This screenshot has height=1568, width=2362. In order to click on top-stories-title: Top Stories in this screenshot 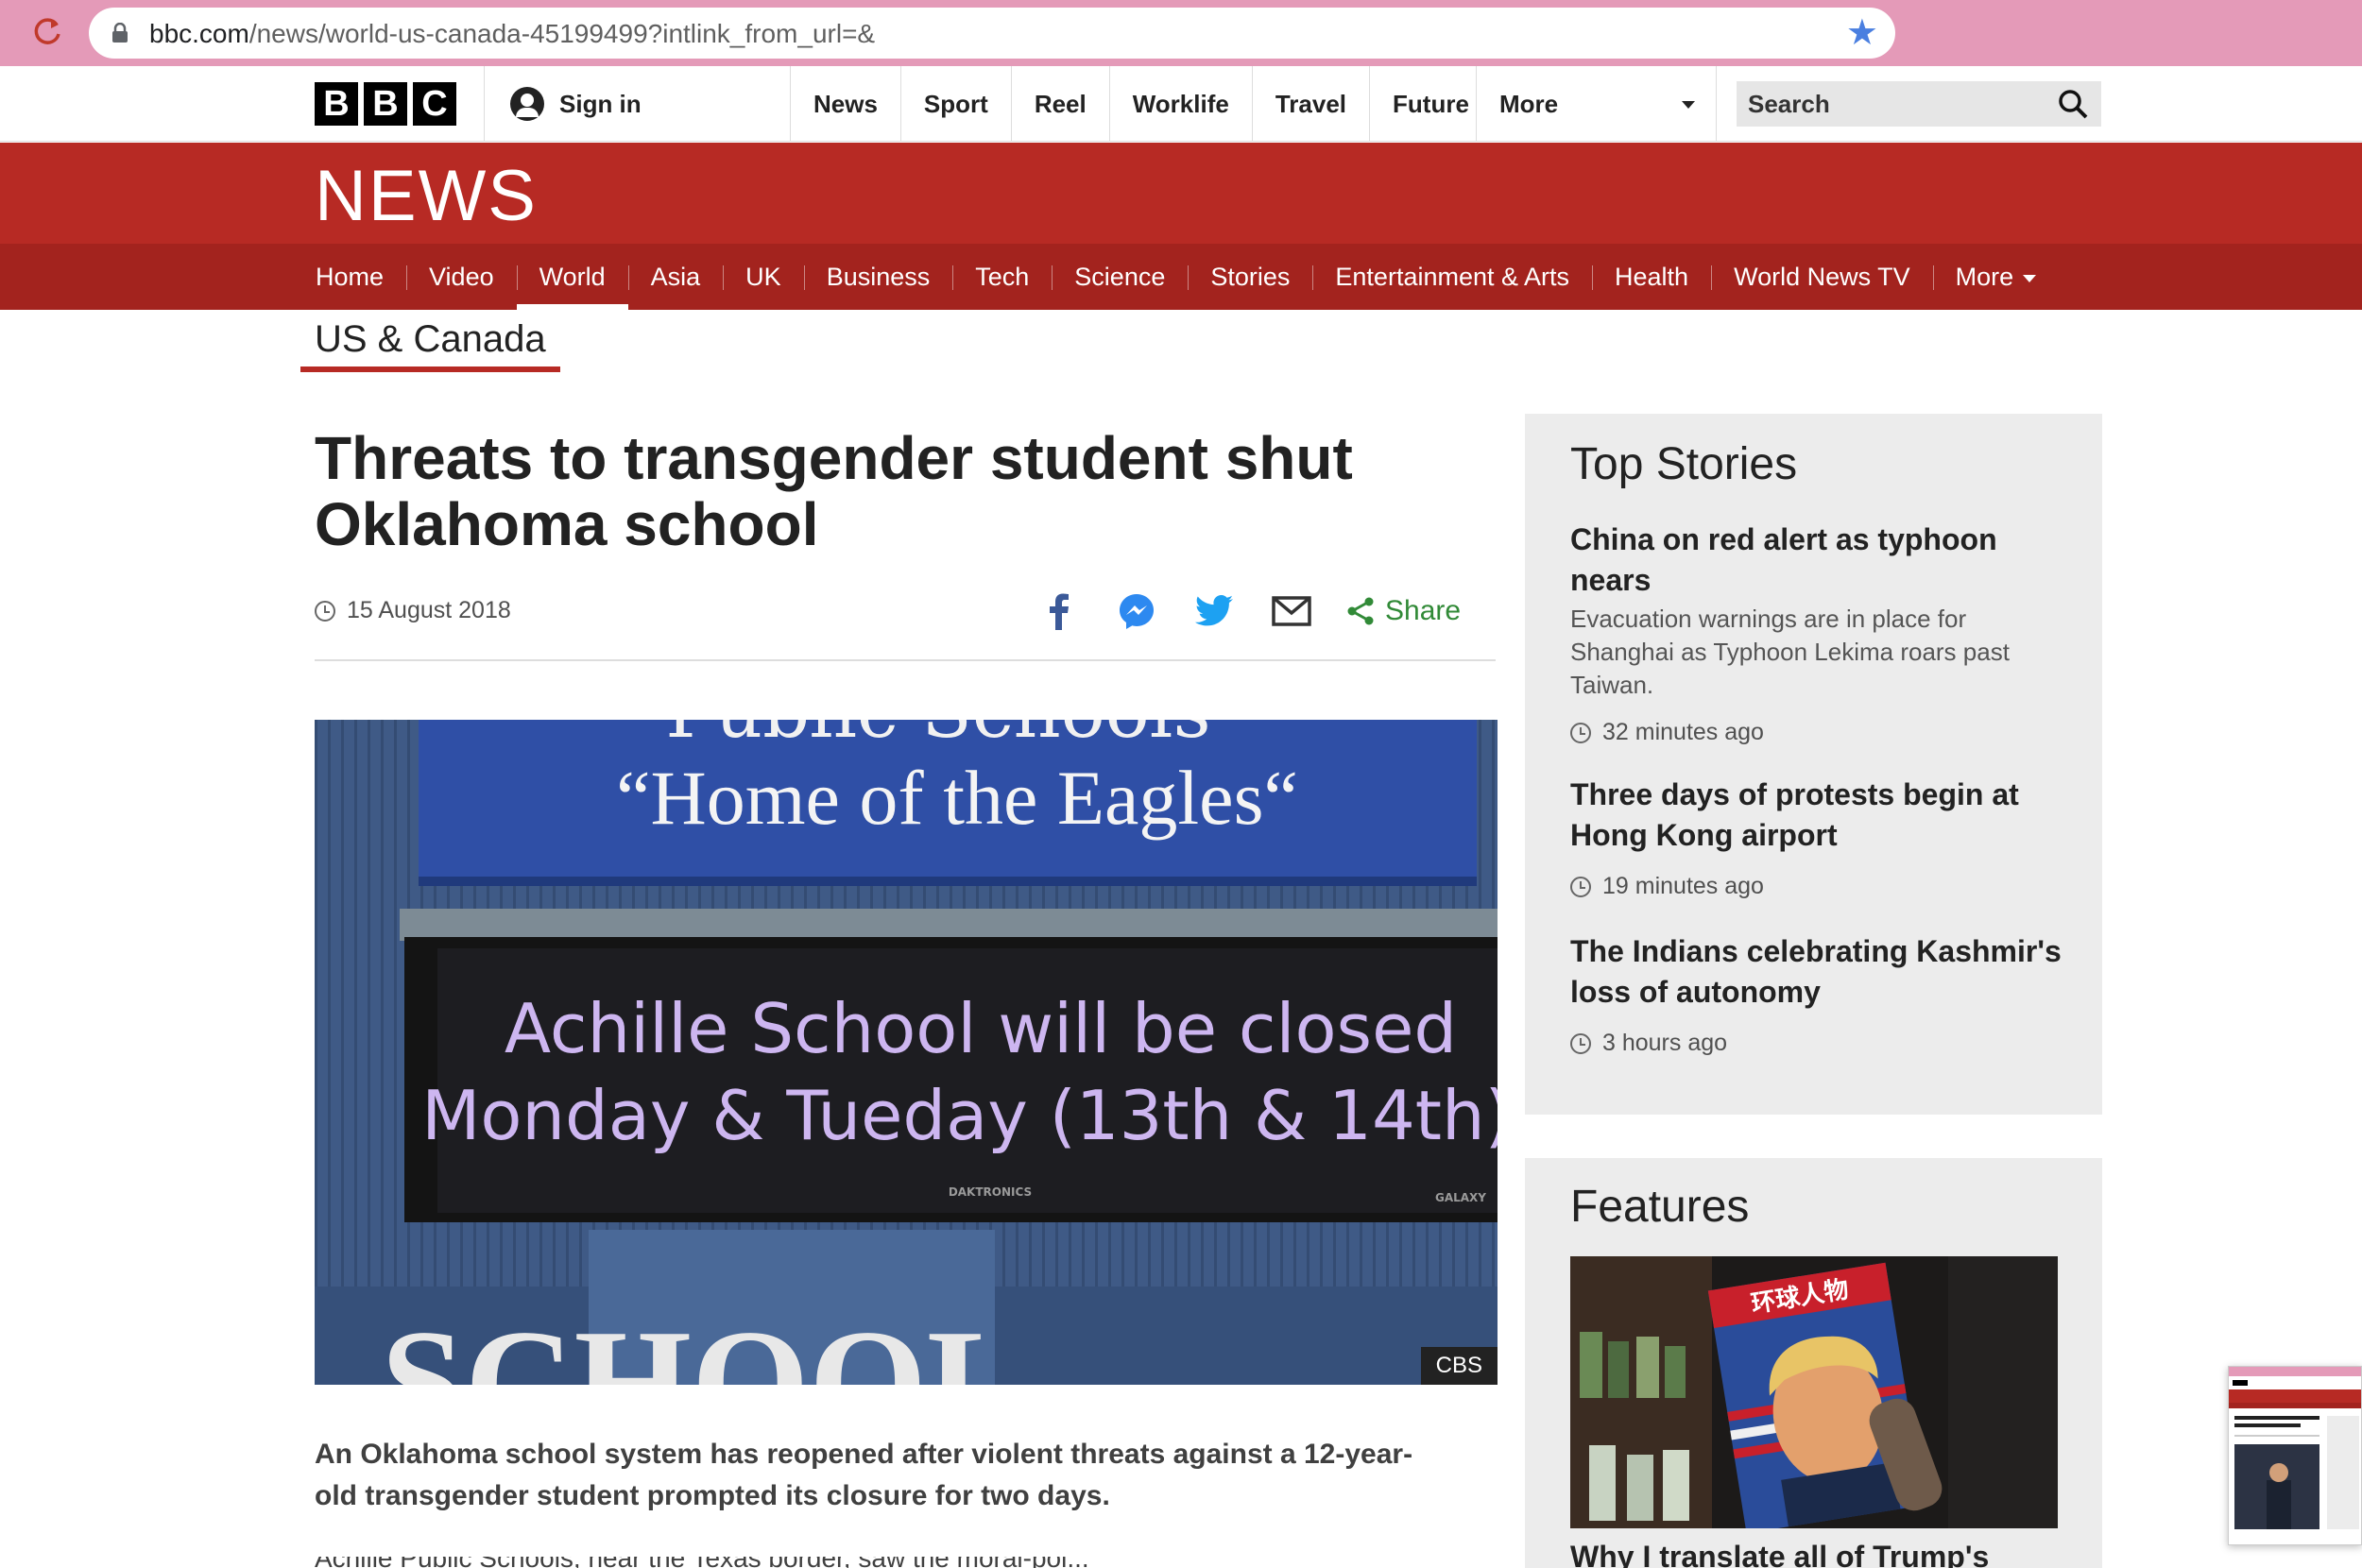, I will do `click(1684, 464)`.